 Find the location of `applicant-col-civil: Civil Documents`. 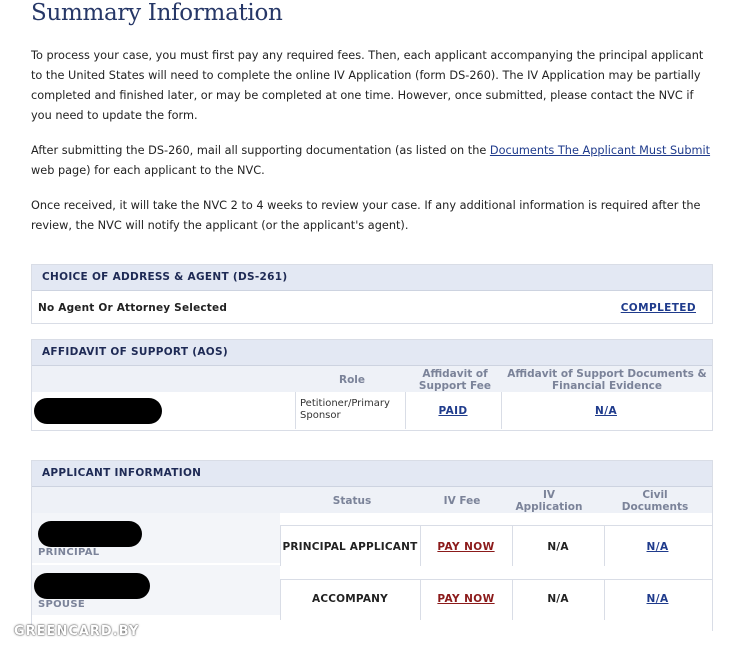

applicant-col-civil: Civil Documents is located at coordinates (655, 501).